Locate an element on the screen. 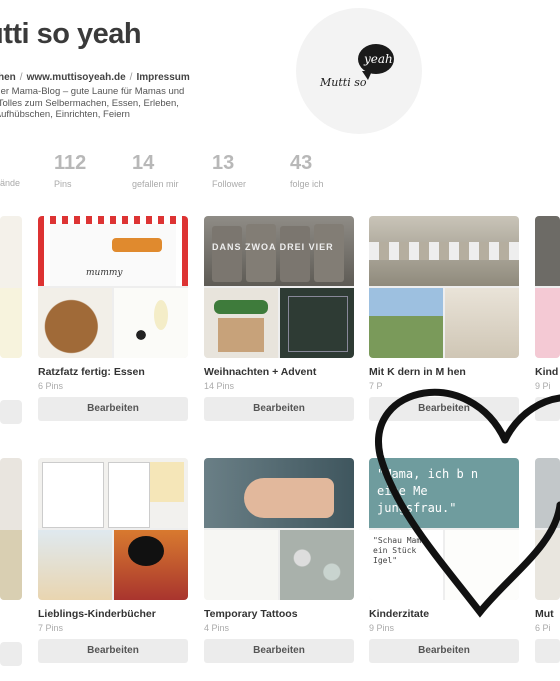  board-pin-count: 14 Pins is located at coordinates (219, 386).